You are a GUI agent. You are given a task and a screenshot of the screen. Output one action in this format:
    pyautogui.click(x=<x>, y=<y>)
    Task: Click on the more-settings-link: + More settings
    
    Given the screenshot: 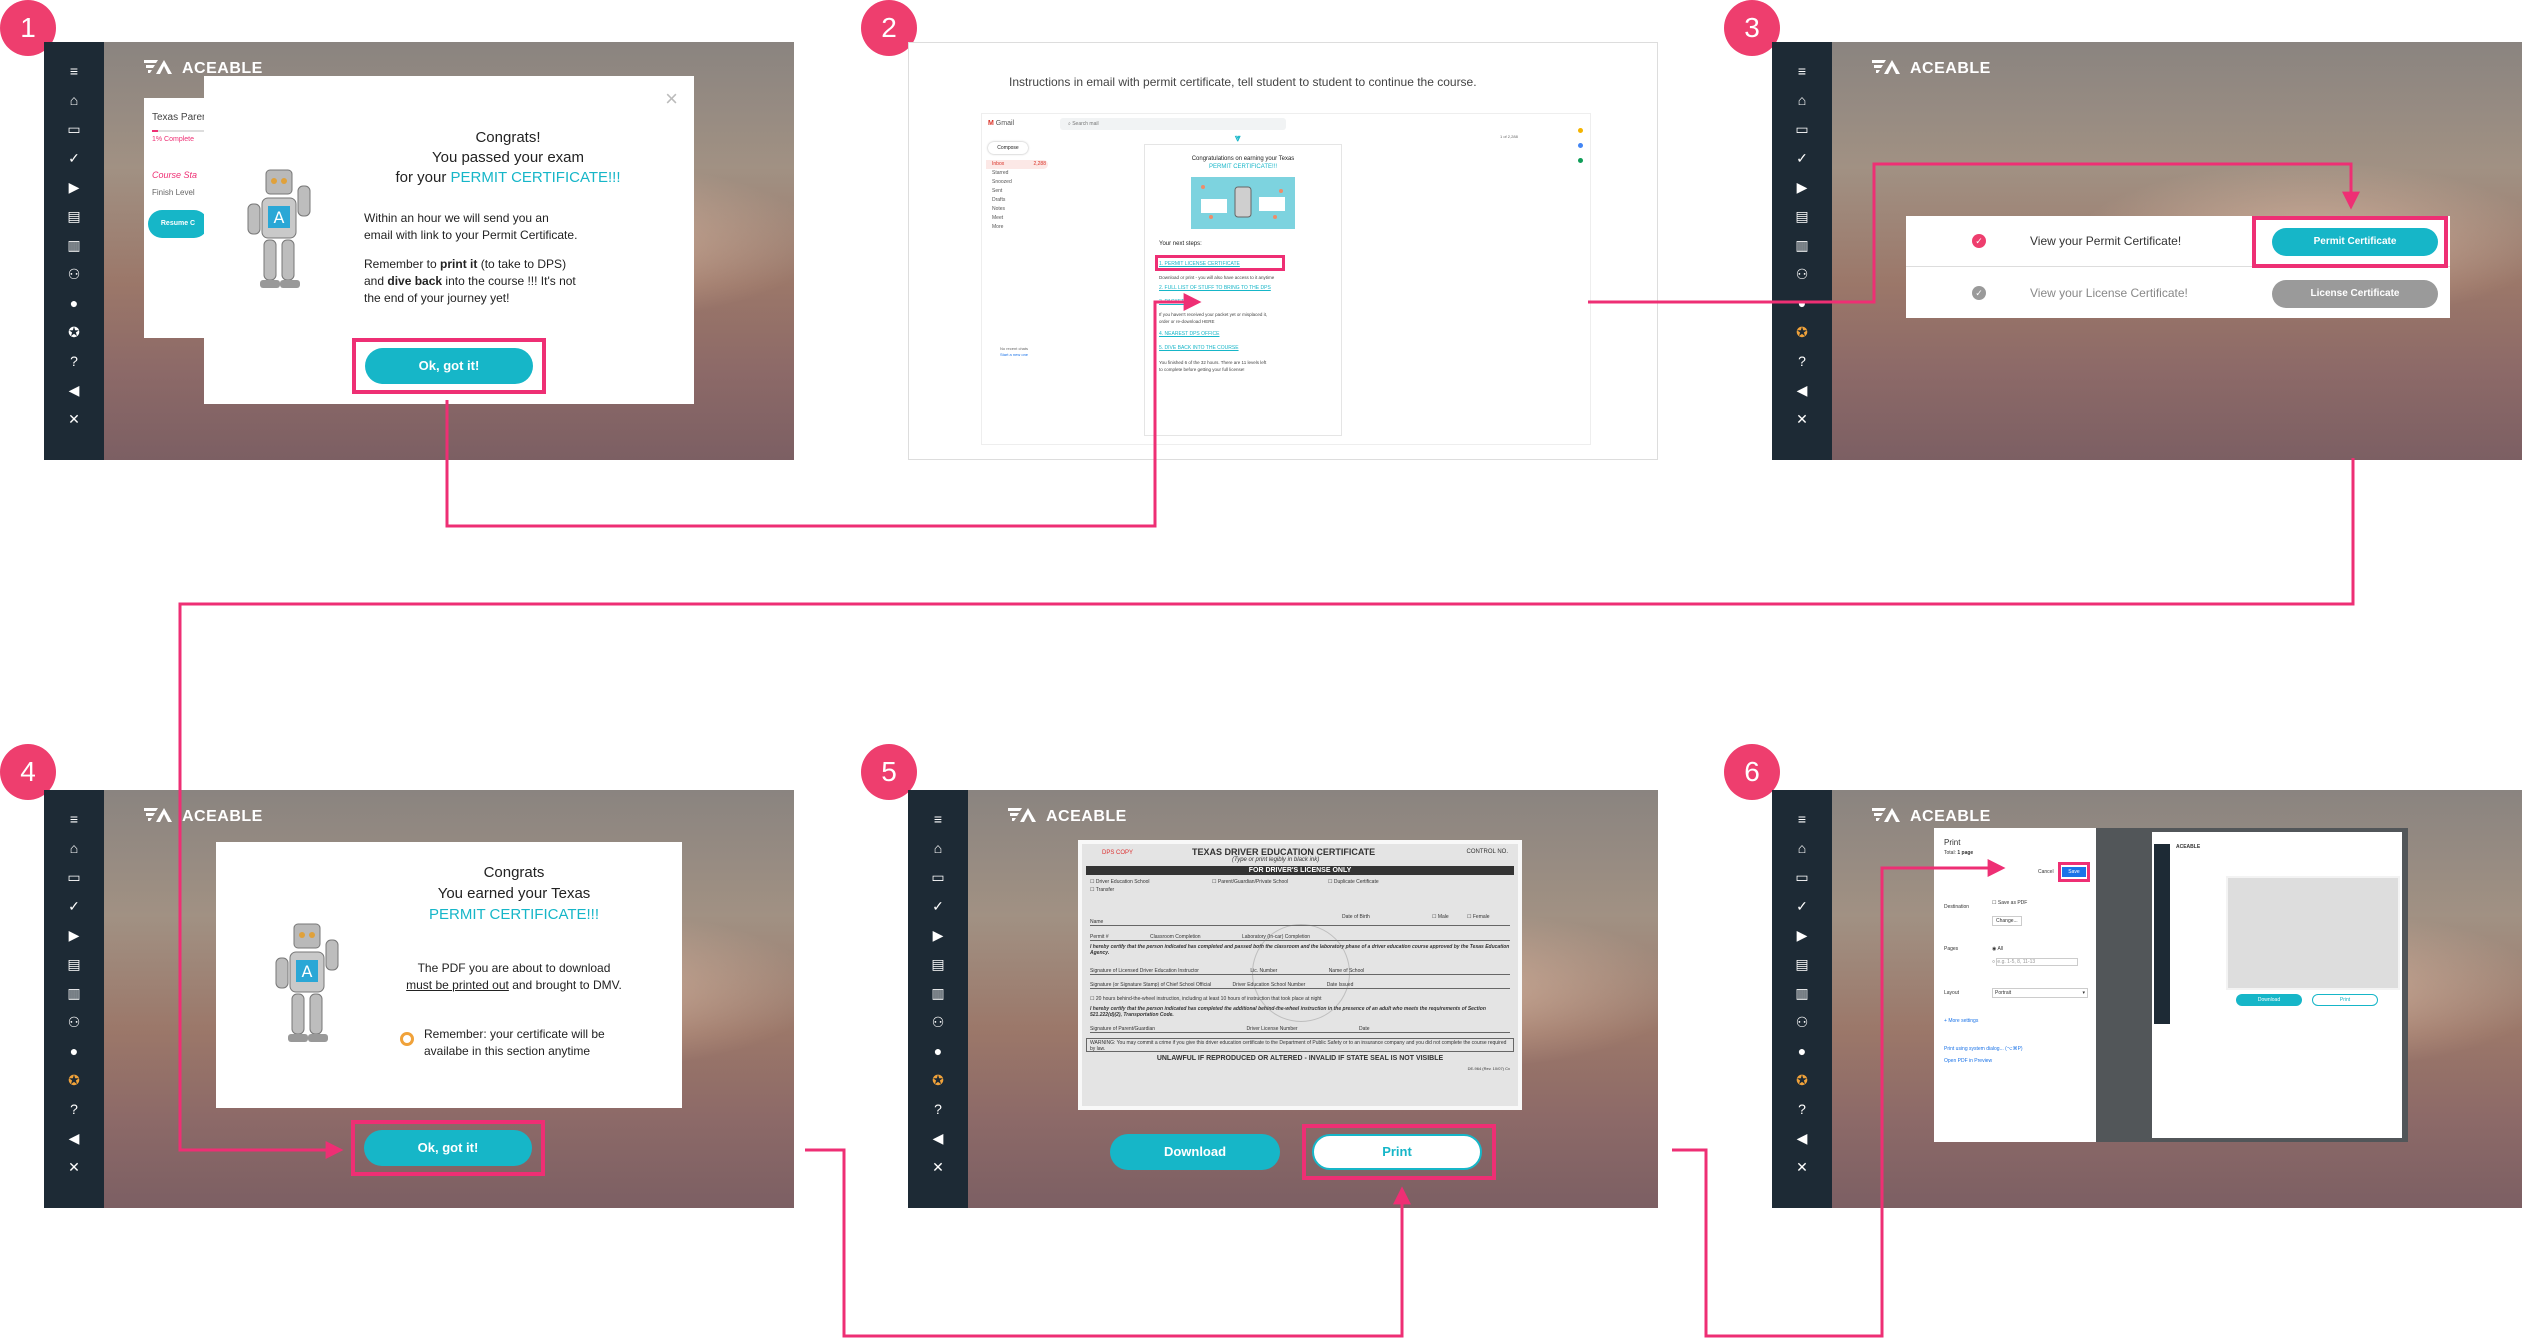 What is the action you would take?
    pyautogui.click(x=1961, y=1021)
    